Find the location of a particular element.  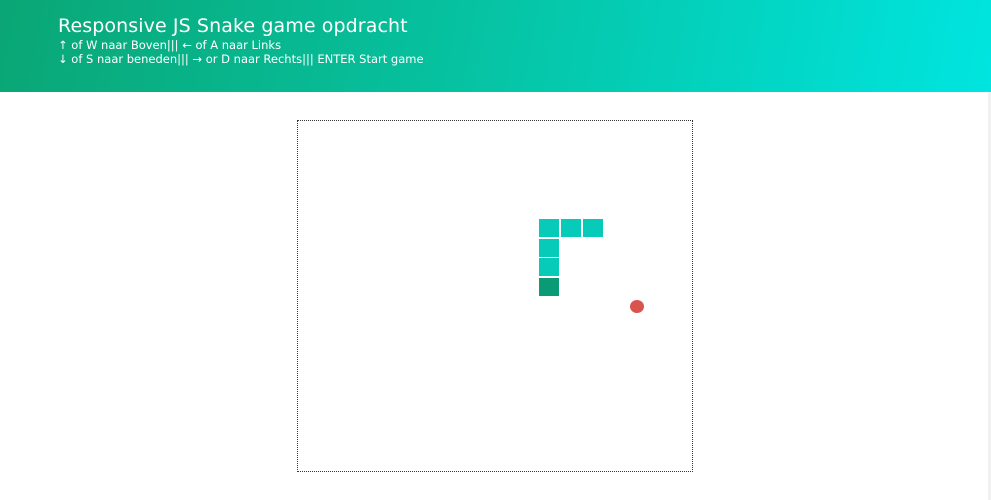

page-title: Responsive JS Snake game opdracht is located at coordinates (233, 26).